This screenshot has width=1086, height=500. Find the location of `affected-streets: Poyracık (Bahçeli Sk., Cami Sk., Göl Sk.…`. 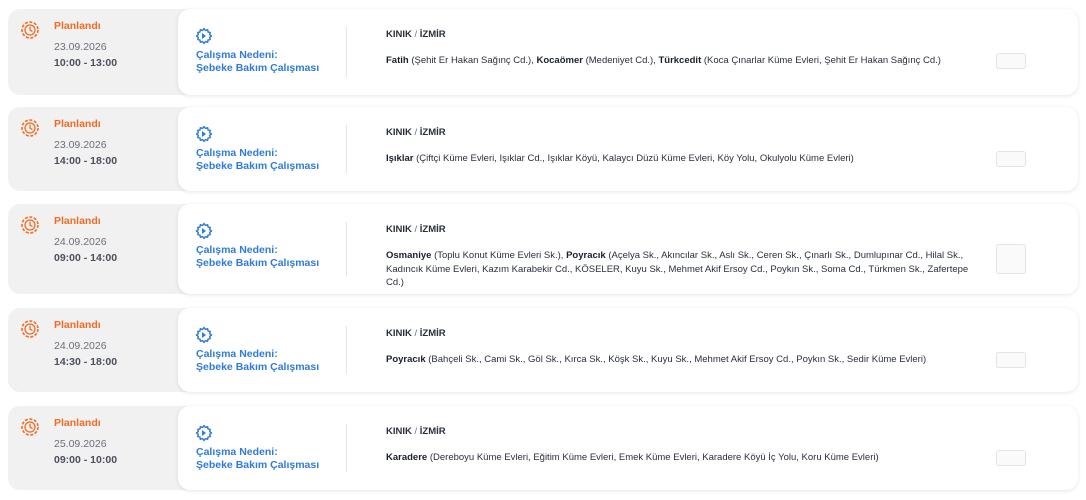

affected-streets: Poyracık (Bahçeli Sk., Cami Sk., Göl Sk.… is located at coordinates (686, 360).